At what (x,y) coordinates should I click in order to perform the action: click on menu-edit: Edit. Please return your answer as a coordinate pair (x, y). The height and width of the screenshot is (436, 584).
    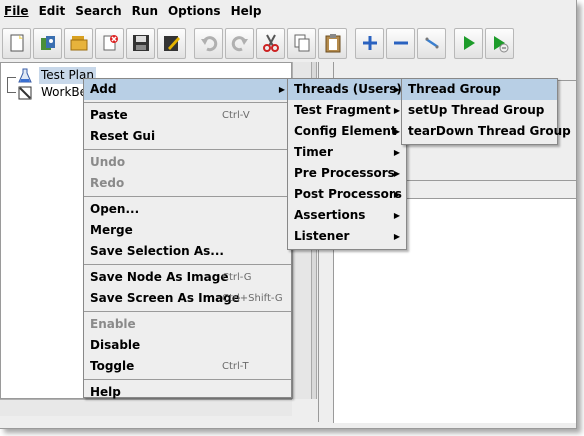
    Looking at the image, I should click on (52, 11).